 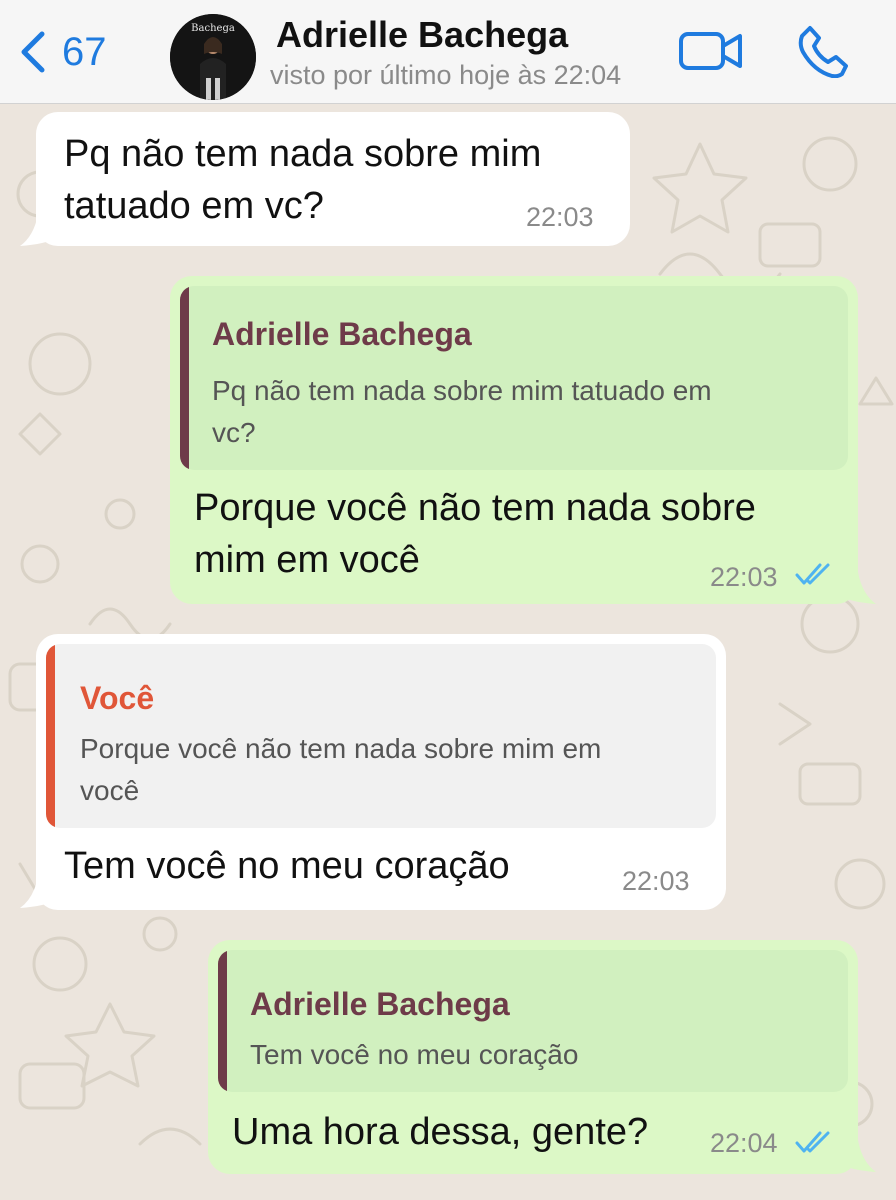 I want to click on phone-icon, so click(x=823, y=52).